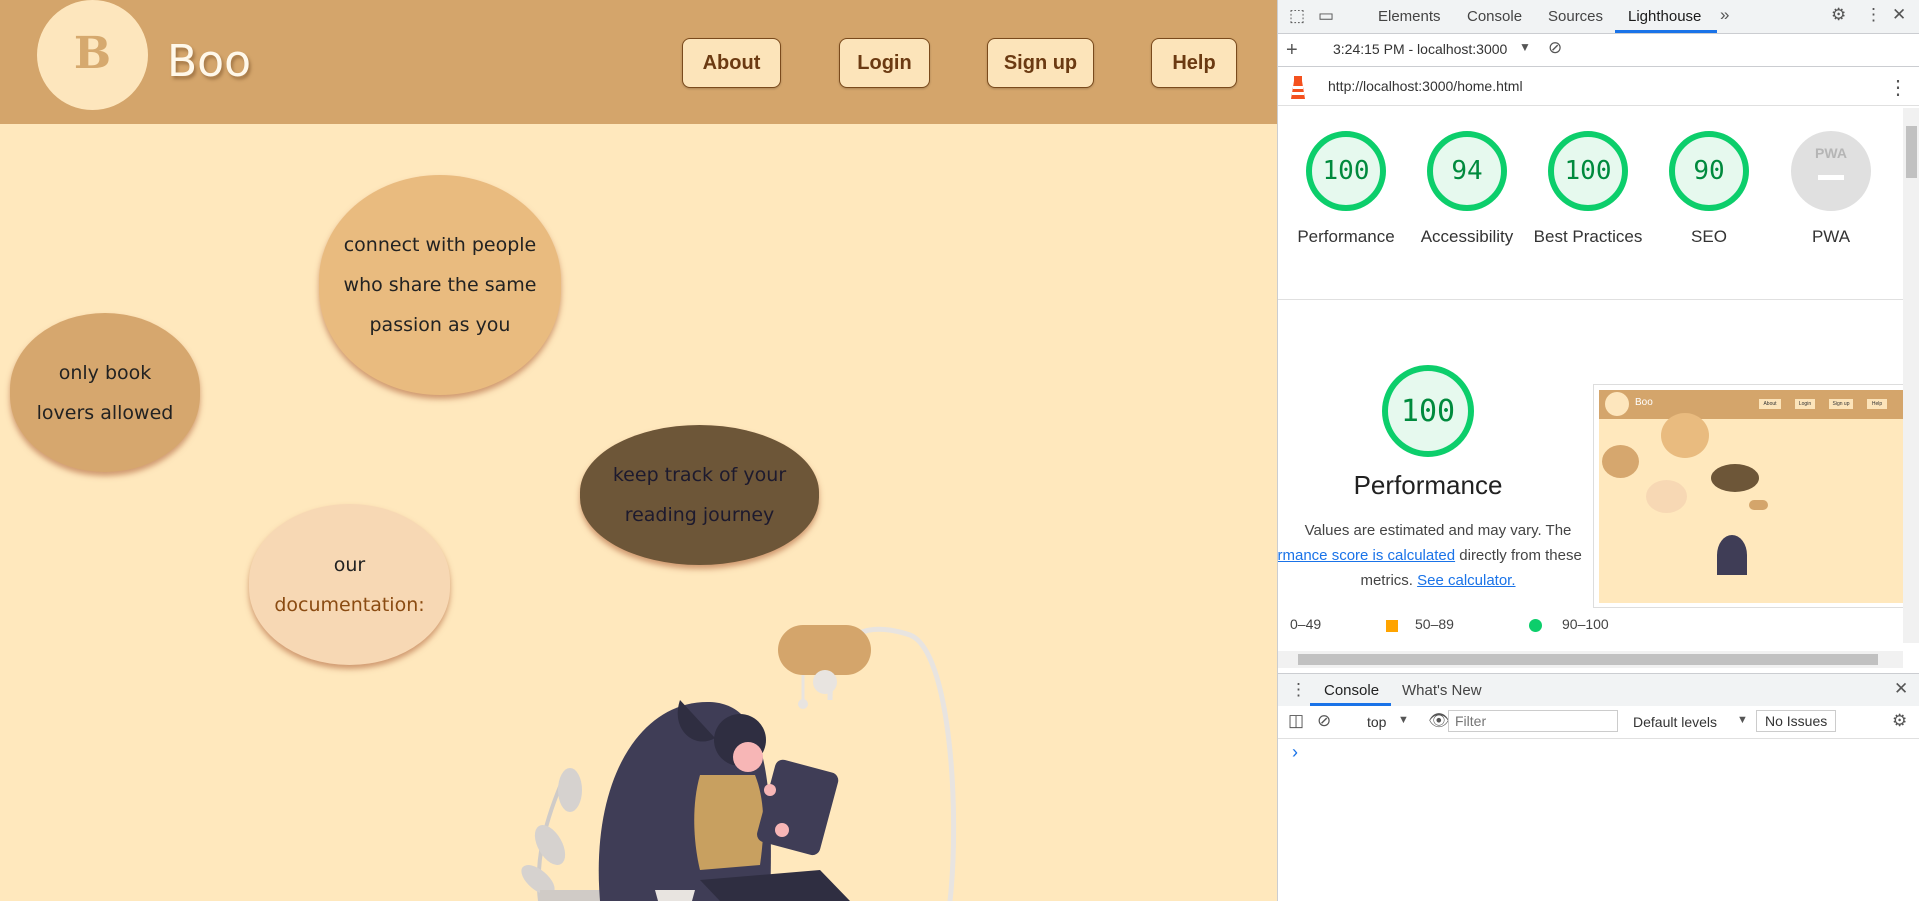 The image size is (1919, 901). Describe the element at coordinates (1555, 48) in the screenshot. I see `clear-icon: ⊘` at that location.